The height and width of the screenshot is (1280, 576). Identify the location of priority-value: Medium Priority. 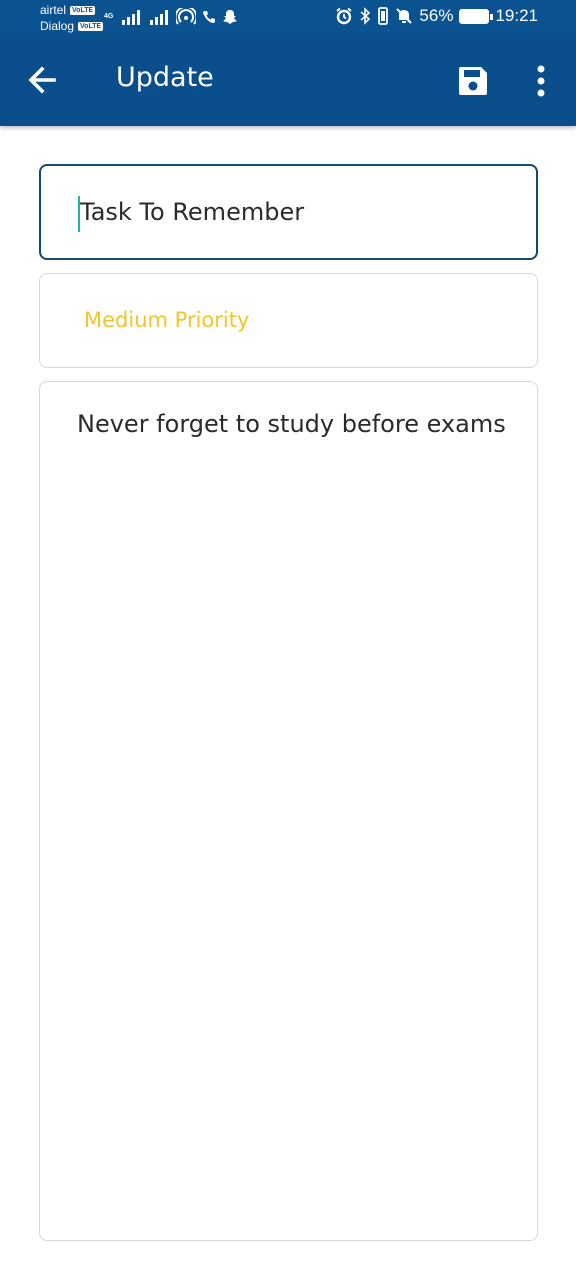
(167, 320).